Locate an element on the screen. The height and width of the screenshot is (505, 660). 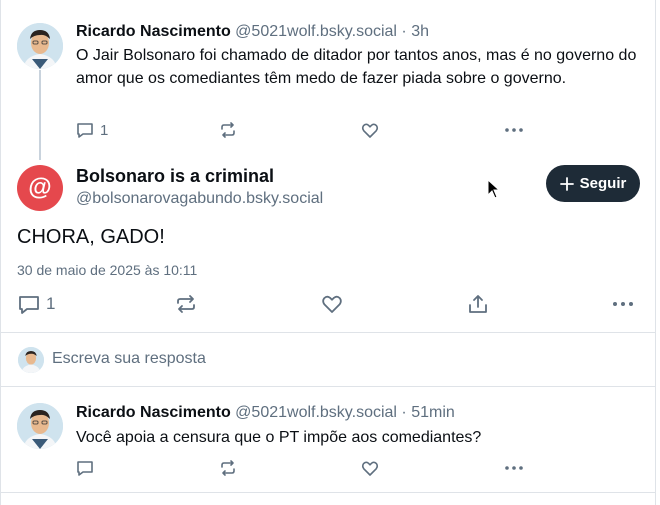
author-name: Bolsonaro is a criminal is located at coordinates (175, 176).